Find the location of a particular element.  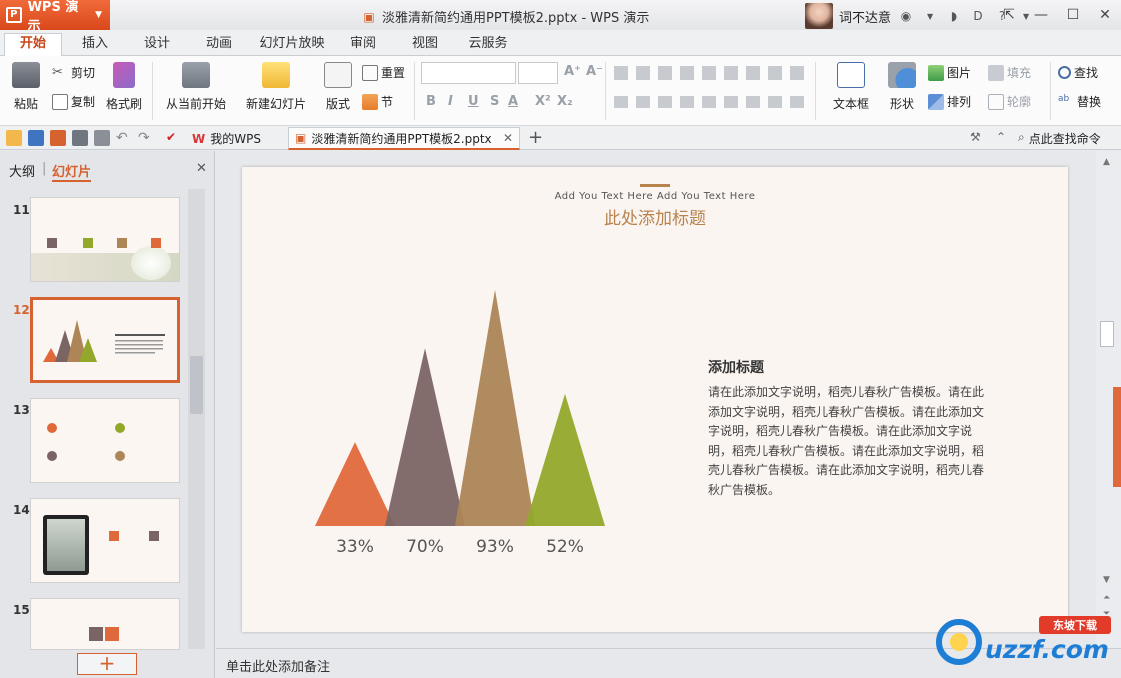

slide-number: 13 is located at coordinates (21, 410).